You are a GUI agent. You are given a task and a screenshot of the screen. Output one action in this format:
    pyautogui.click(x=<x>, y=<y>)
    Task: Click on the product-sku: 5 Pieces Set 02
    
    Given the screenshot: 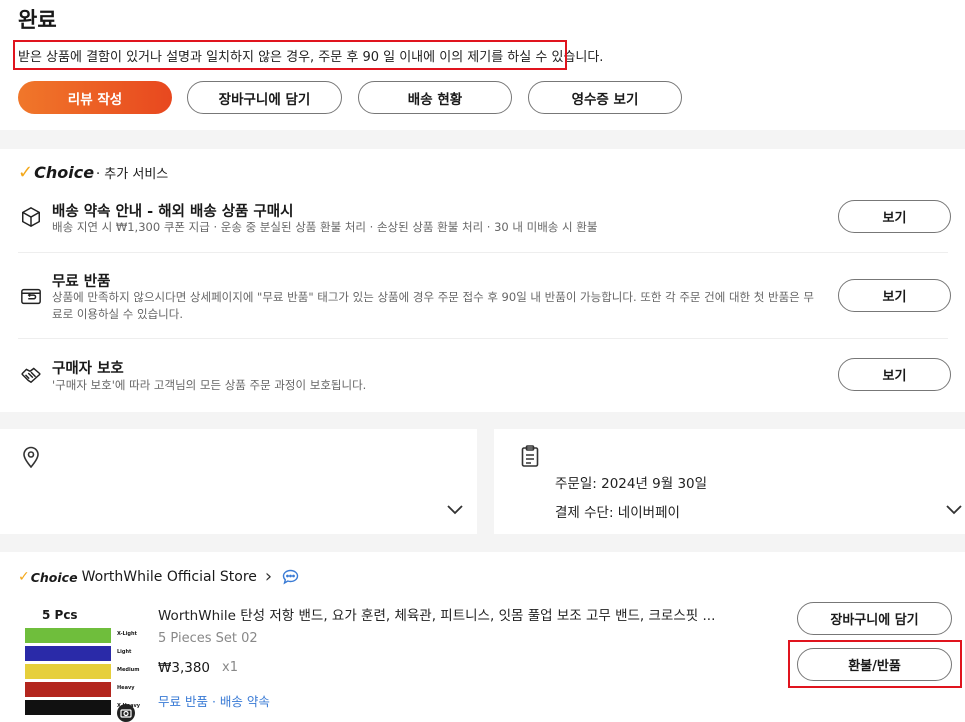 What is the action you would take?
    pyautogui.click(x=208, y=638)
    